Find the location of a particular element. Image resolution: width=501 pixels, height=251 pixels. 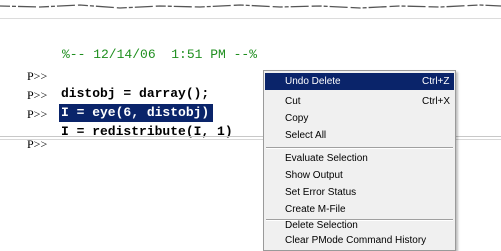

menu-item-set-error-status: Set Error Status is located at coordinates (359, 192).